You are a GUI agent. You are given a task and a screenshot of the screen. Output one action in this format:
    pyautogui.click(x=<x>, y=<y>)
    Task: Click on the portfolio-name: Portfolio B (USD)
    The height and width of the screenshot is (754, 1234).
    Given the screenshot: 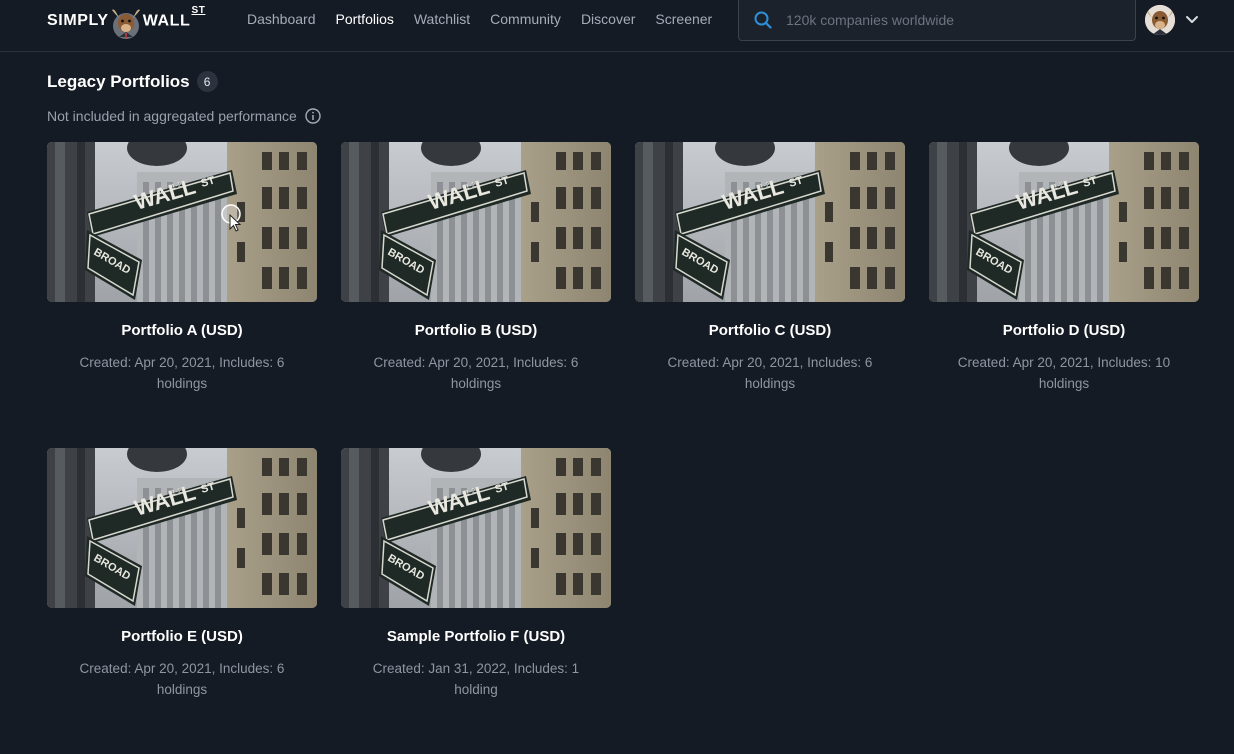 What is the action you would take?
    pyautogui.click(x=476, y=331)
    